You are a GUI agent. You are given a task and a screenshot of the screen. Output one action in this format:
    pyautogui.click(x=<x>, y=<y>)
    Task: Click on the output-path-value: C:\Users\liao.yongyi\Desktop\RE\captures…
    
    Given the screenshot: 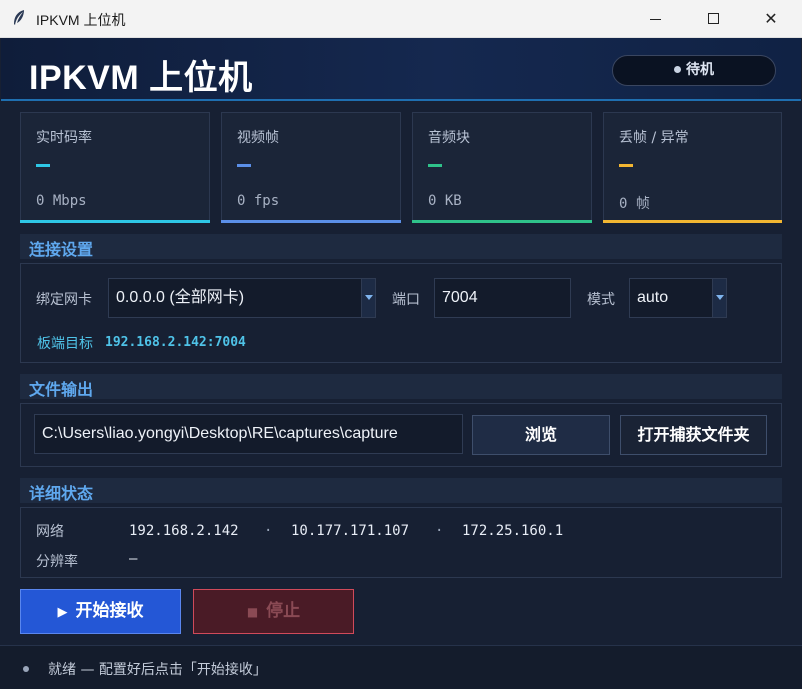 What is the action you would take?
    pyautogui.click(x=220, y=433)
    